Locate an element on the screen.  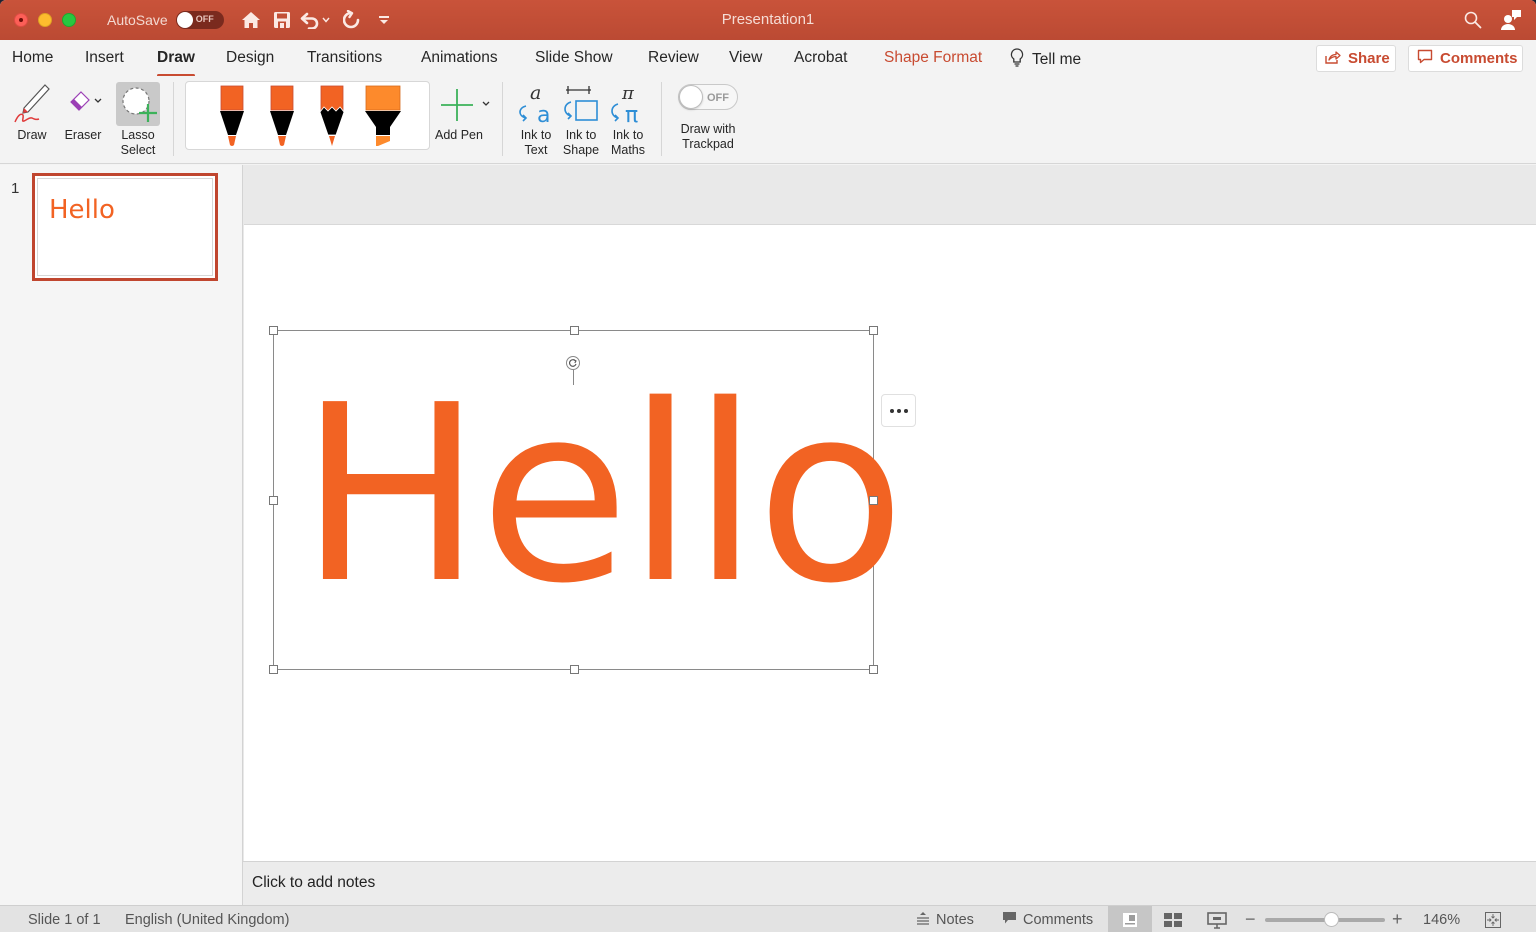
resize-handle-top-right is located at coordinates (873, 330).